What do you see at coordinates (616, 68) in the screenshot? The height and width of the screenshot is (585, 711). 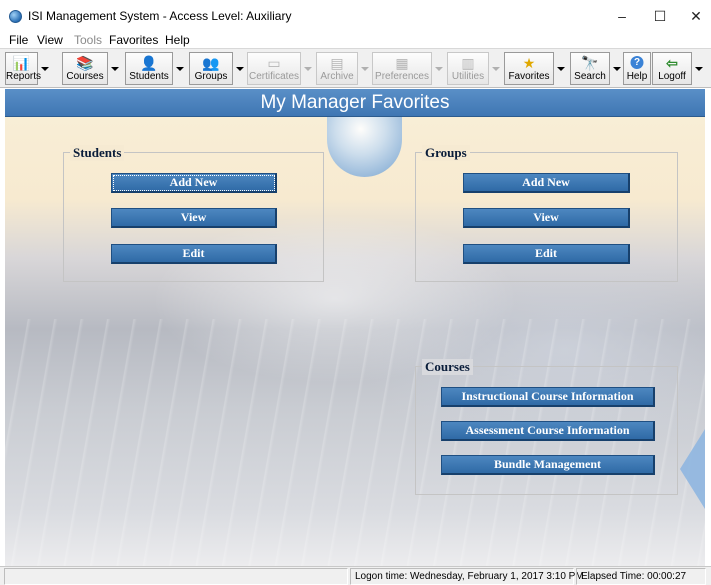 I see `search-dropdown-arrow` at bounding box center [616, 68].